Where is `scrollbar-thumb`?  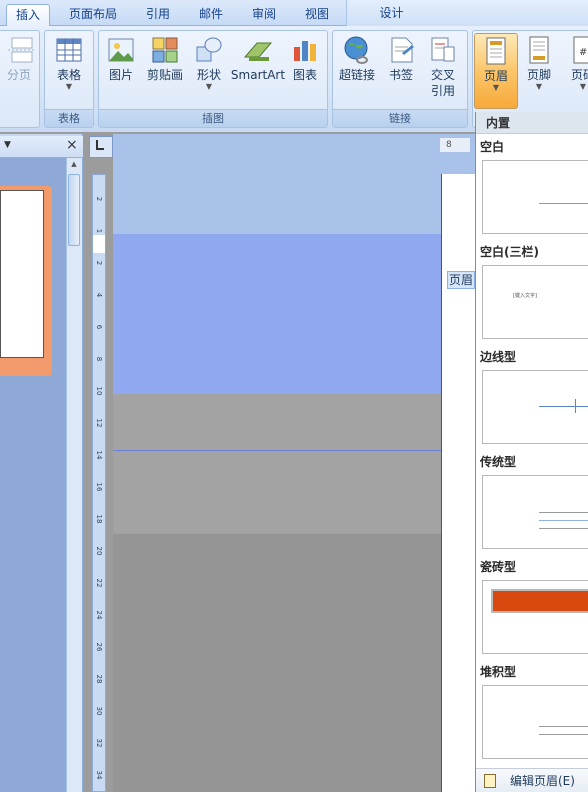
scrollbar-thumb is located at coordinates (74, 210).